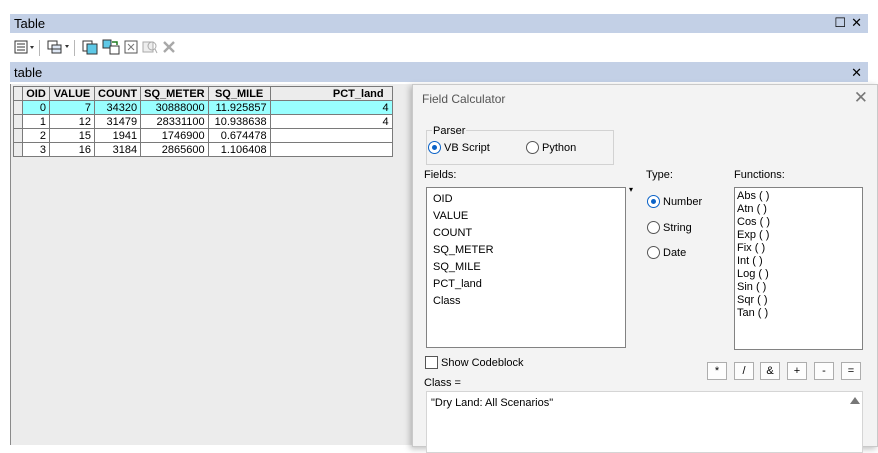 The image size is (878, 453). I want to click on show-codeblock-checkbox, so click(431, 362).